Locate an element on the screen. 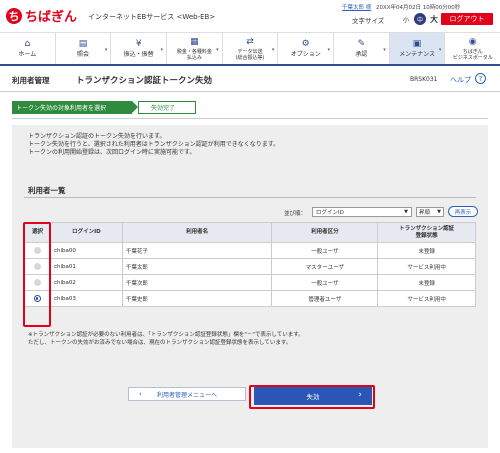  login-id-cell: chiba01 is located at coordinates (86, 266).